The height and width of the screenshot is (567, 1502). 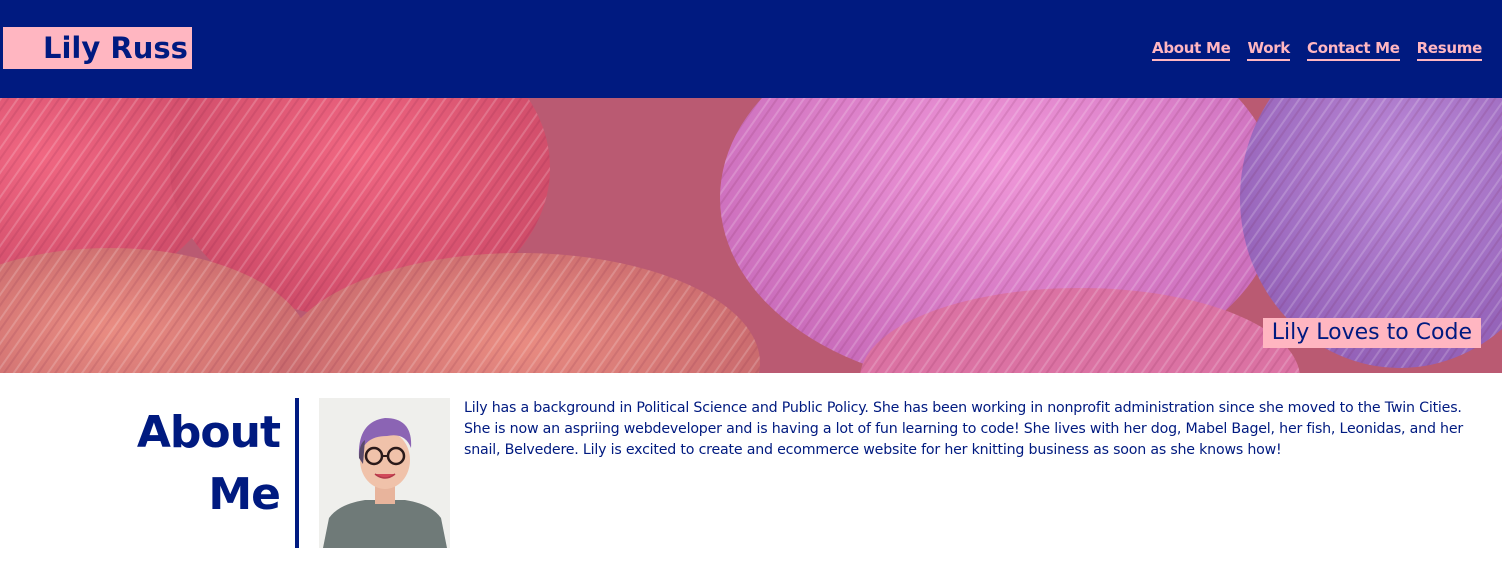 I want to click on about-heading-line2: Me, so click(x=244, y=494).